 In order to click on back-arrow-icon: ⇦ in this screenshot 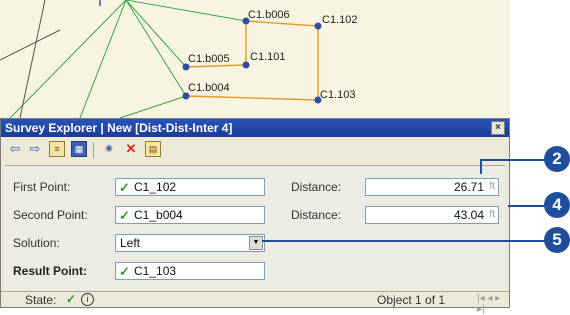, I will do `click(15, 149)`.